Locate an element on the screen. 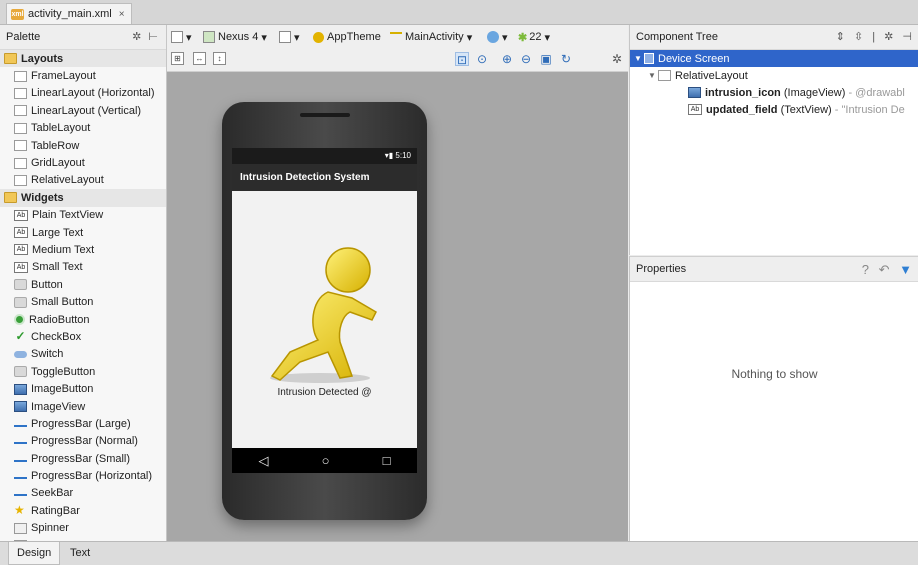 This screenshot has height=565, width=918. tab-design: Design is located at coordinates (34, 553).